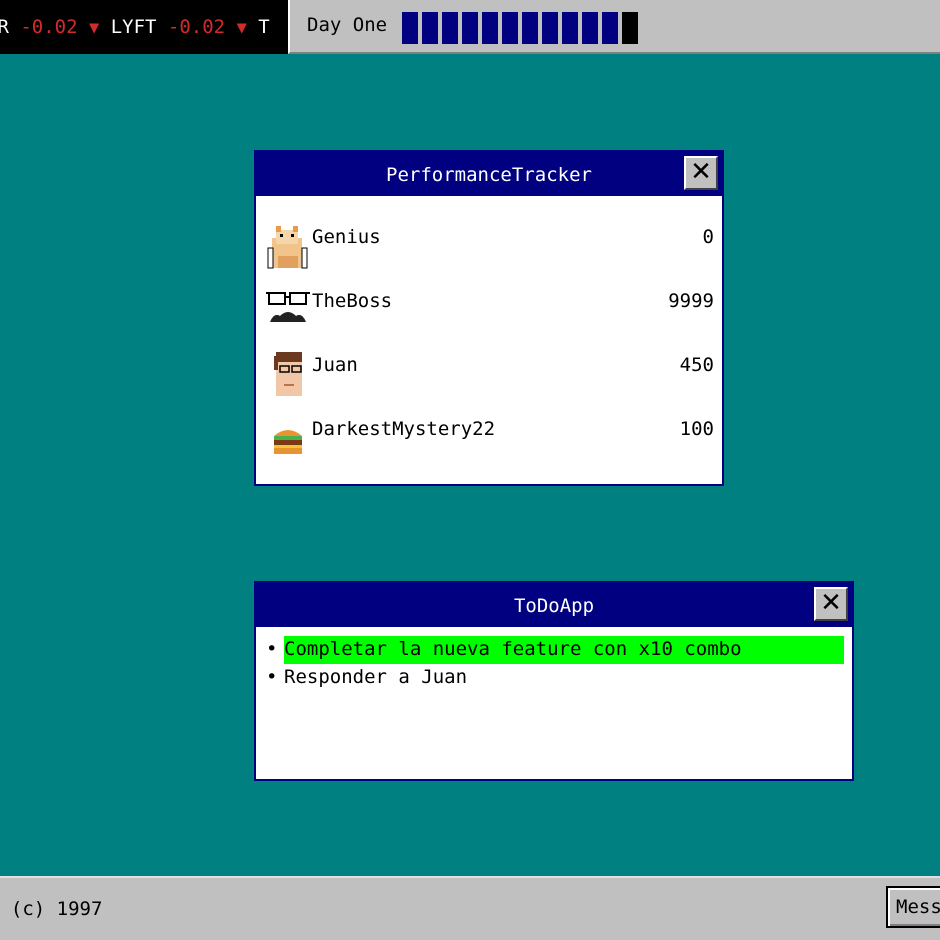 The width and height of the screenshot is (940, 940). Describe the element at coordinates (335, 365) in the screenshot. I see `player-name: Juan` at that location.